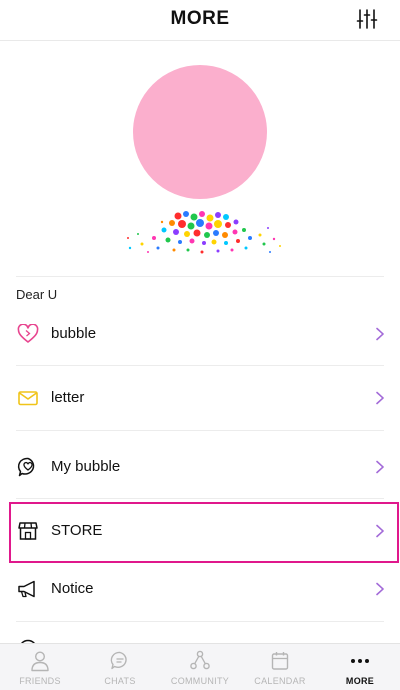 This screenshot has height=690, width=400. Describe the element at coordinates (28, 333) in the screenshot. I see `heart-icon` at that location.